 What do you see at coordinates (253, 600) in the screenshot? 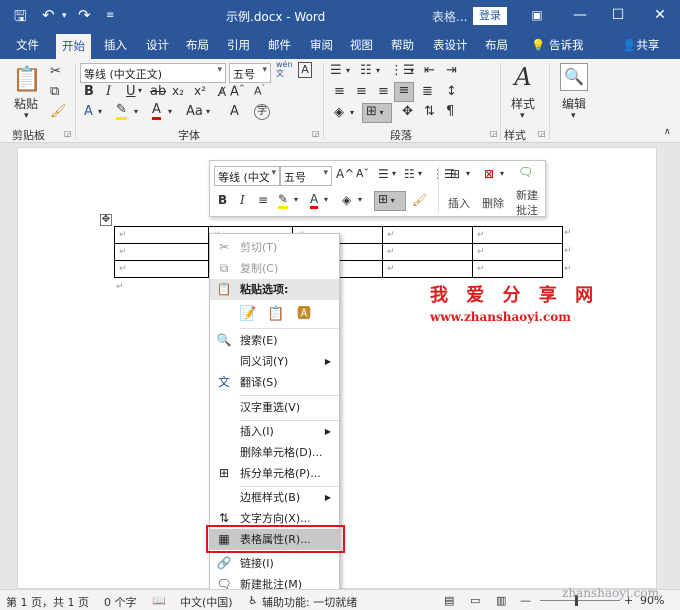
I see `accessibility-icon: ♿` at bounding box center [253, 600].